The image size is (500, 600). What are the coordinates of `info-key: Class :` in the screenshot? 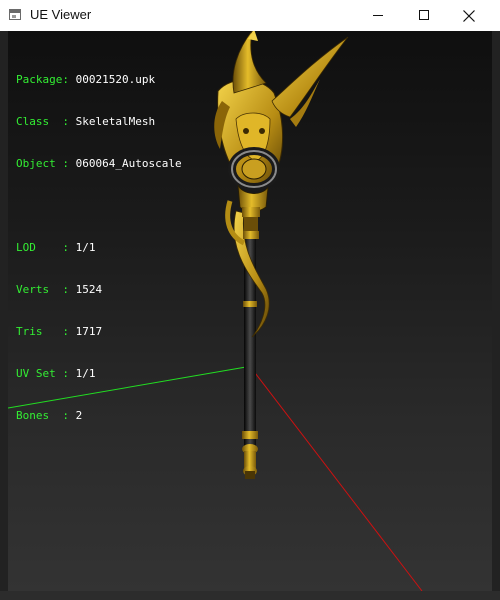 It's located at (42, 121).